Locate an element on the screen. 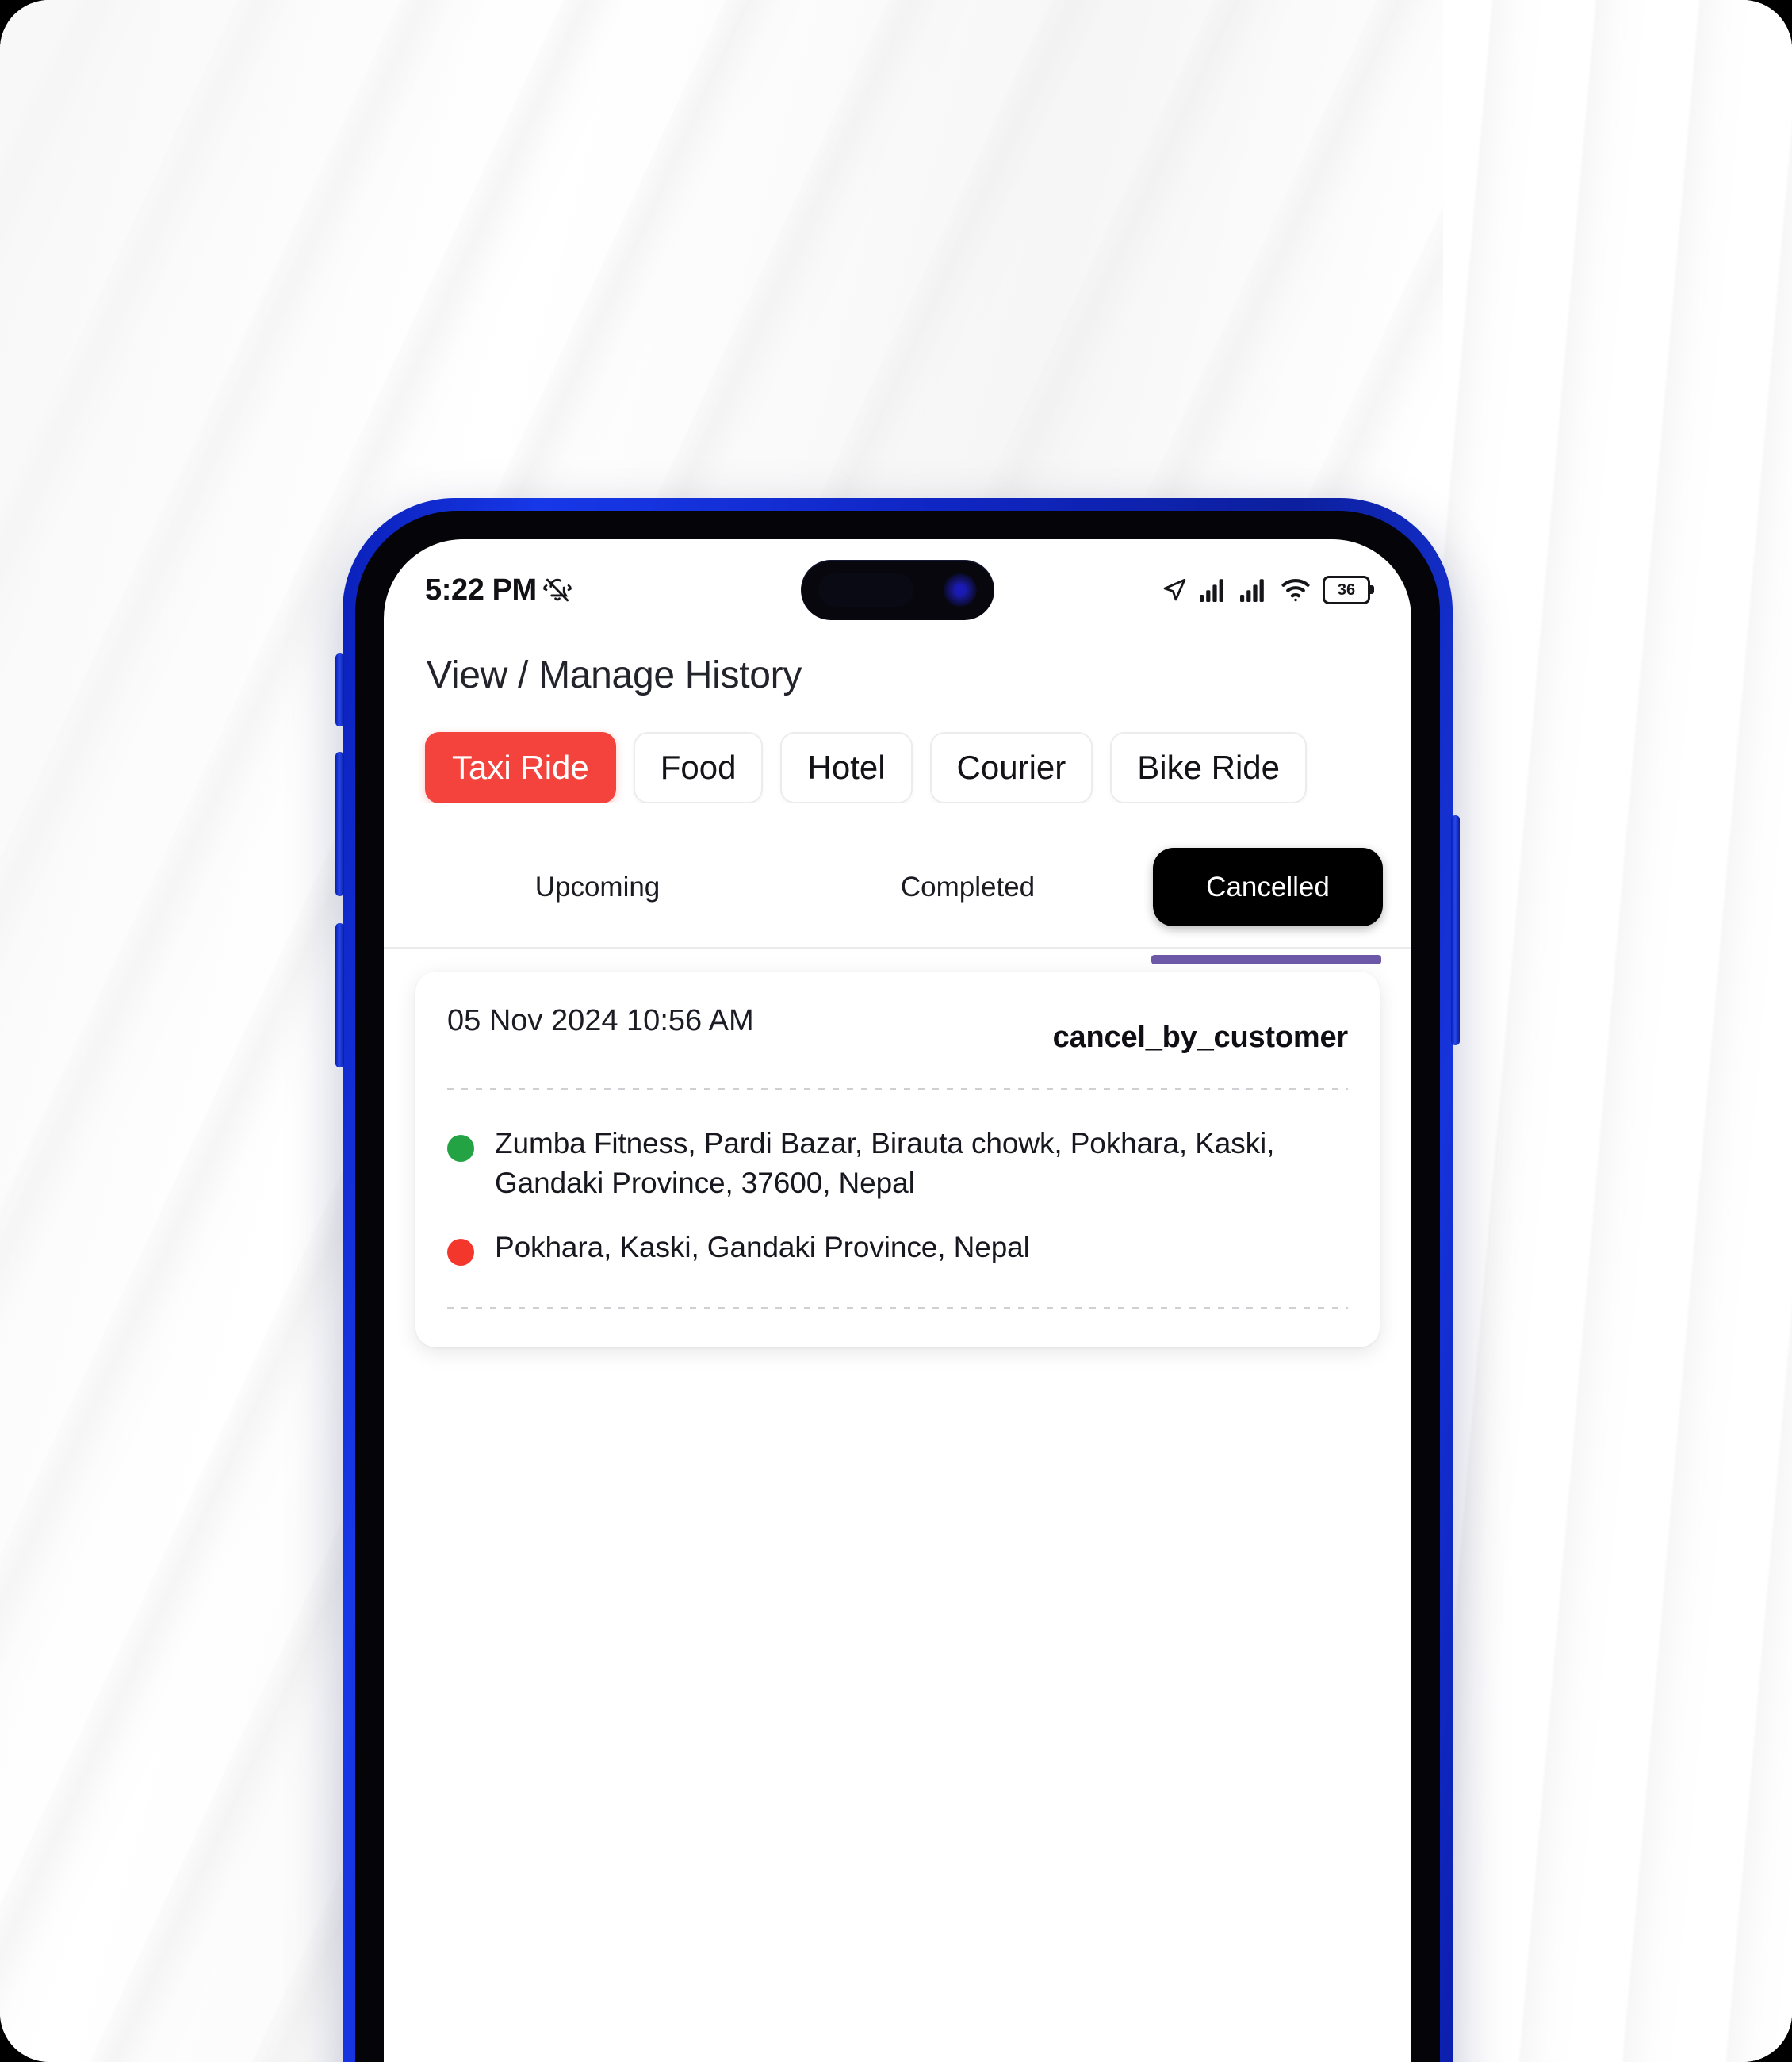  volume-up-button is located at coordinates (339, 824).